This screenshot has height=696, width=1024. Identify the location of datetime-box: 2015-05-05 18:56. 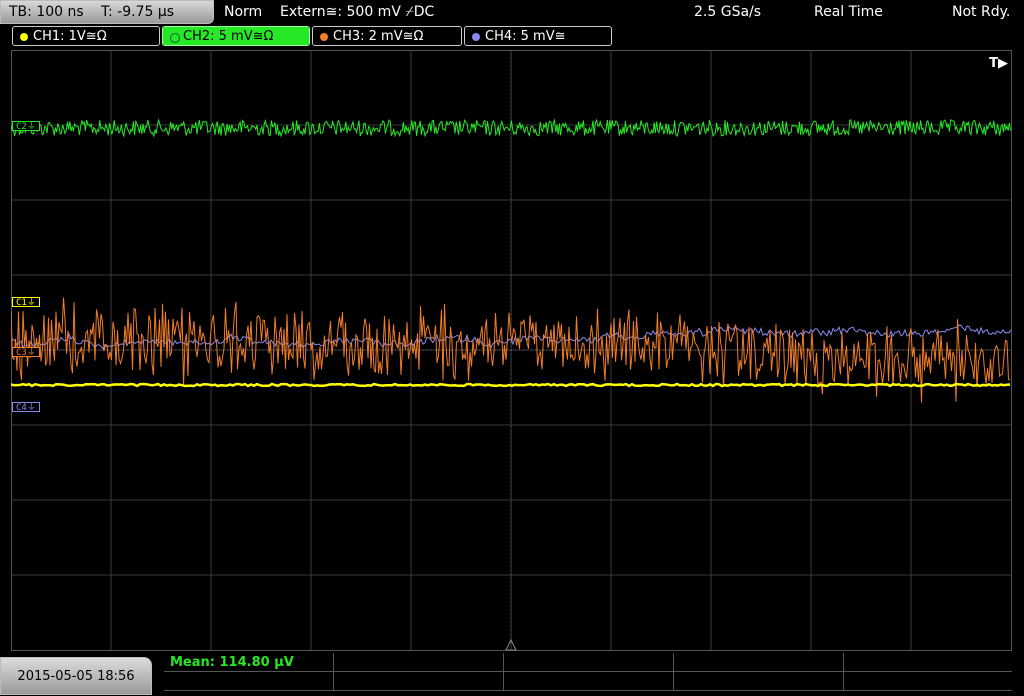
(76, 676).